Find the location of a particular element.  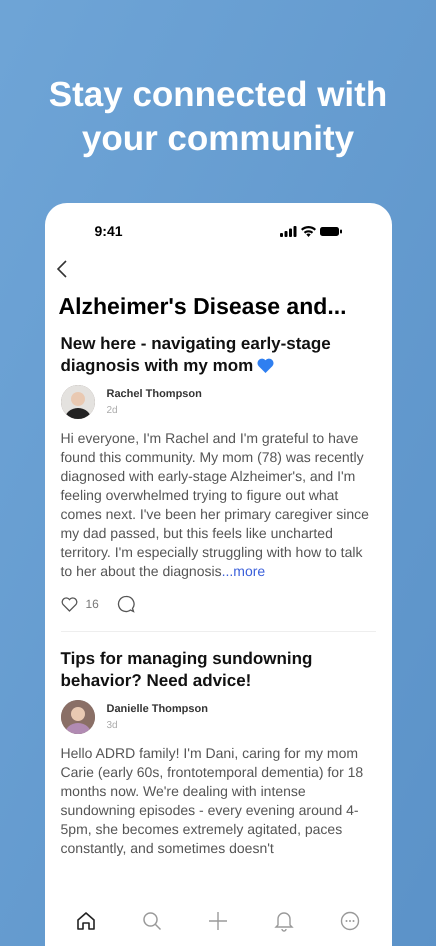

headline: Stay connected with your community is located at coordinates (218, 117).